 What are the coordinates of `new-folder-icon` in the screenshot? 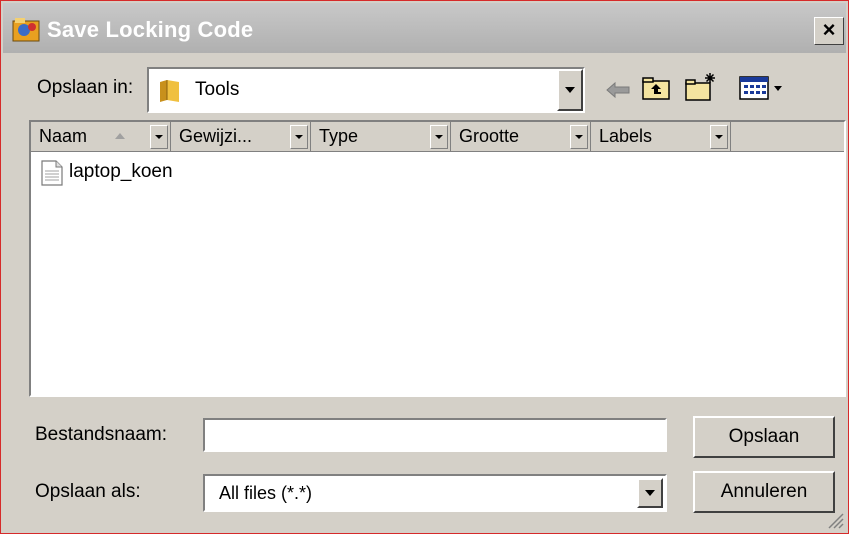 It's located at (701, 87).